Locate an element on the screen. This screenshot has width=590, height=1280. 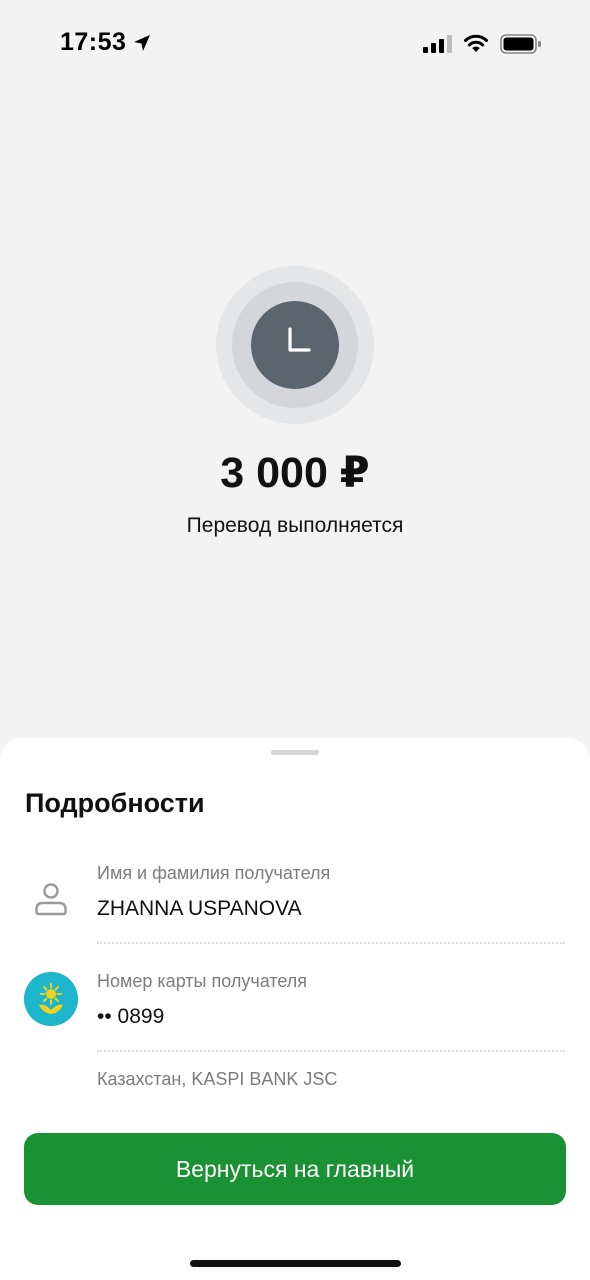
transfer-status-badge is located at coordinates (295, 345).